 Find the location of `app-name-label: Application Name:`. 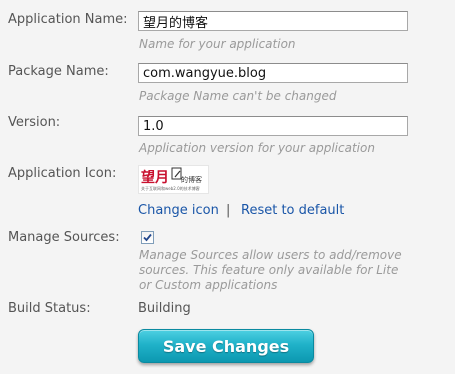

app-name-label: Application Name: is located at coordinates (68, 19).